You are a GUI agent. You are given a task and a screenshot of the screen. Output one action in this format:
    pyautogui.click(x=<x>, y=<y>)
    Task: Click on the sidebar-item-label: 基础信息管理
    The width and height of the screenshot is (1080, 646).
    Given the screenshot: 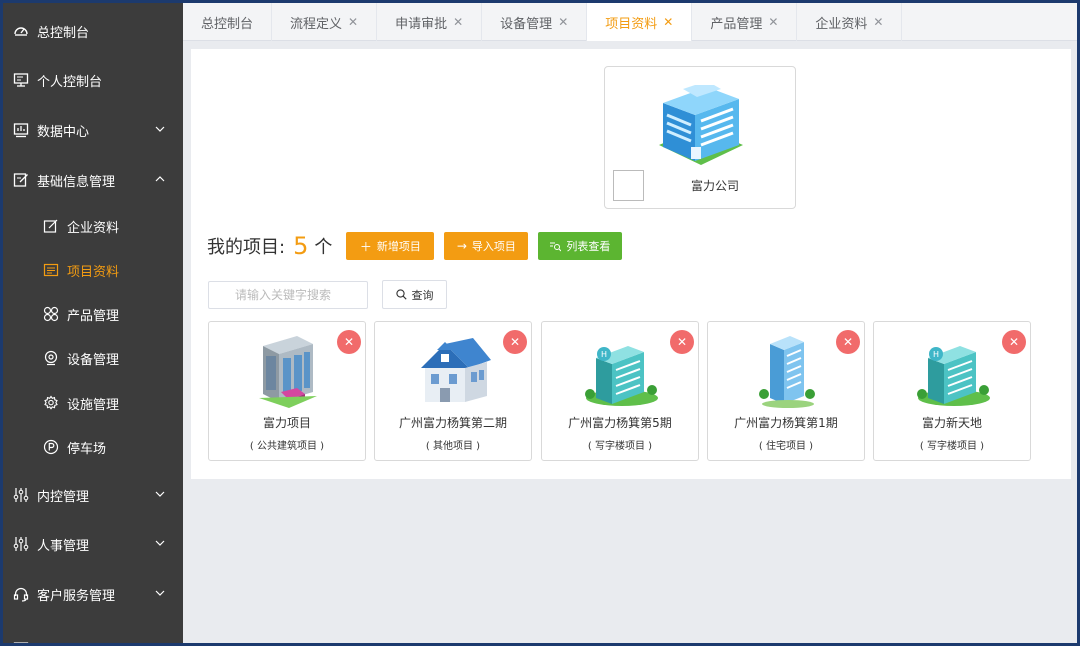 What is the action you would take?
    pyautogui.click(x=76, y=182)
    